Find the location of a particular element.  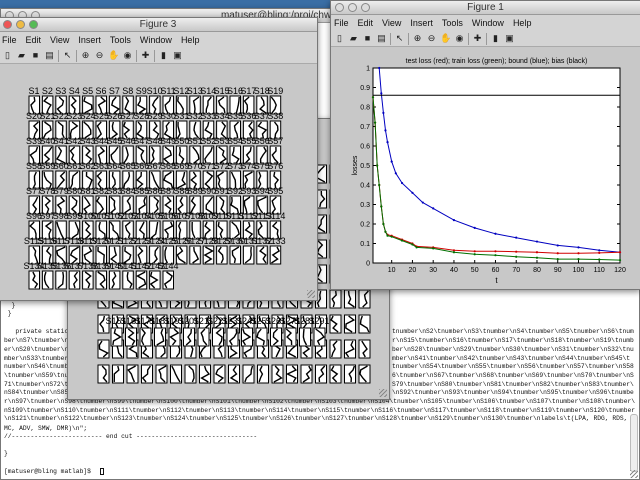

y-tick-label: 0.2 is located at coordinates (365, 225).